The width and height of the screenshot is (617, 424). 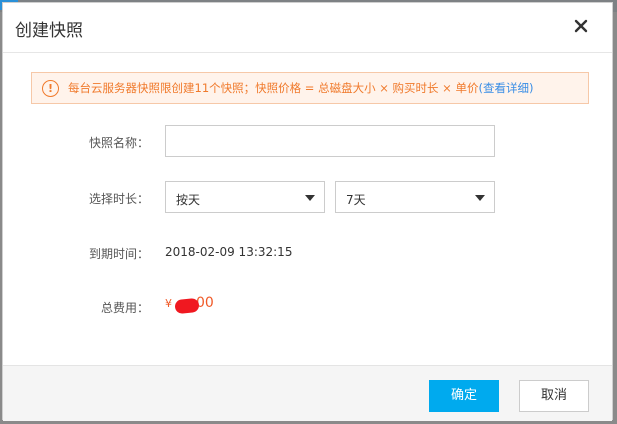 What do you see at coordinates (118, 199) in the screenshot?
I see `duration-label: 选择时长：` at bounding box center [118, 199].